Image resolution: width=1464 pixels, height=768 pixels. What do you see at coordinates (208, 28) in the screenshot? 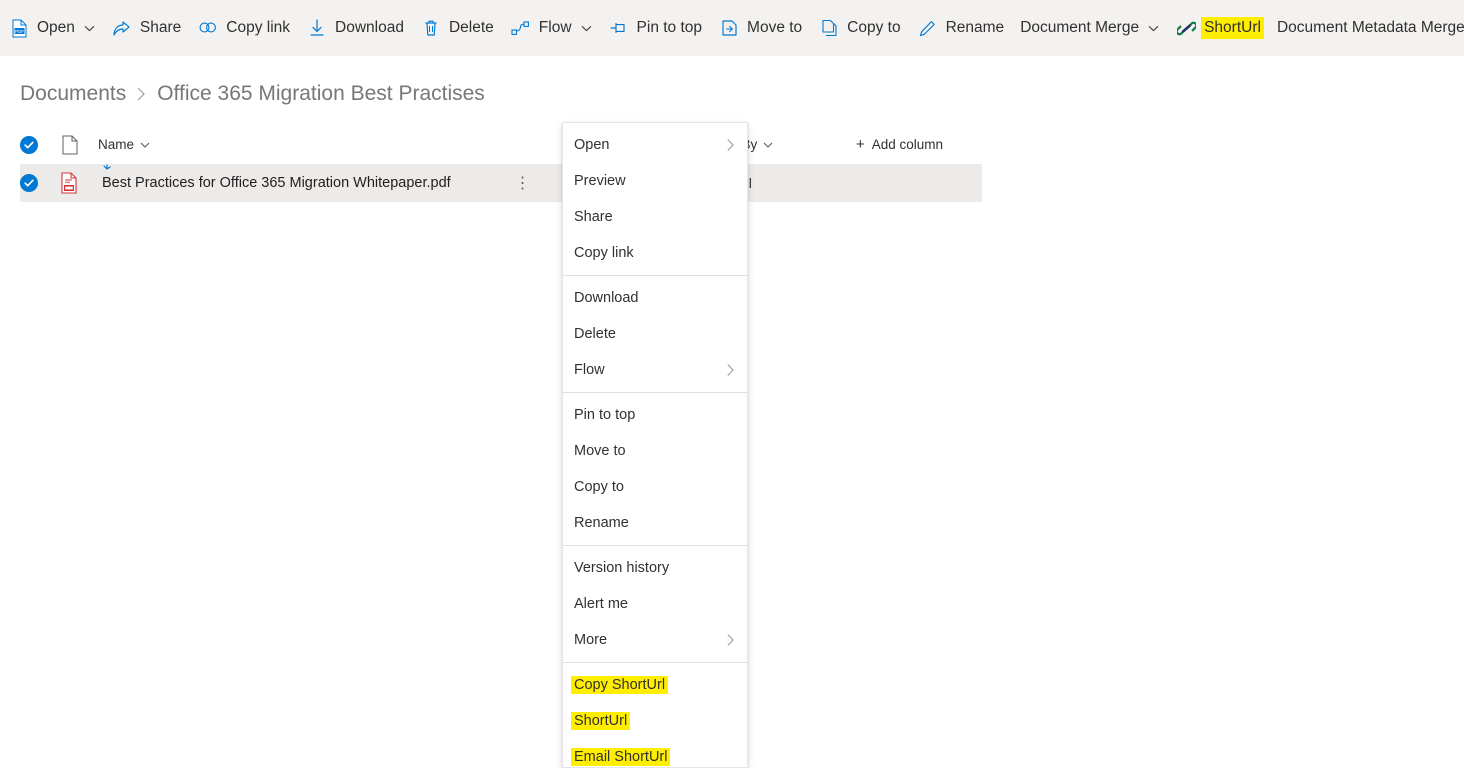
I see `link-icon` at bounding box center [208, 28].